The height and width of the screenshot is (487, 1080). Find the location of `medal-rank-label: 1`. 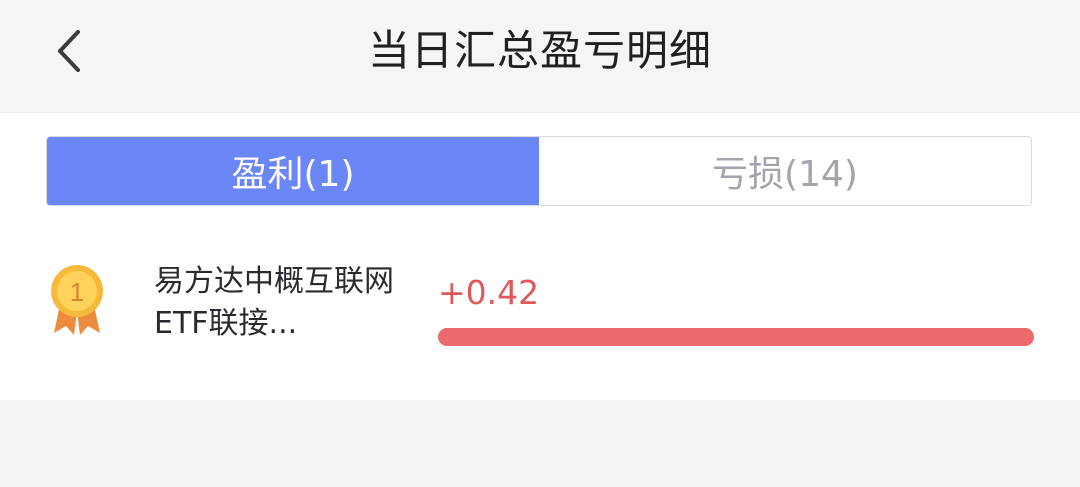

medal-rank-label: 1 is located at coordinates (77, 292).